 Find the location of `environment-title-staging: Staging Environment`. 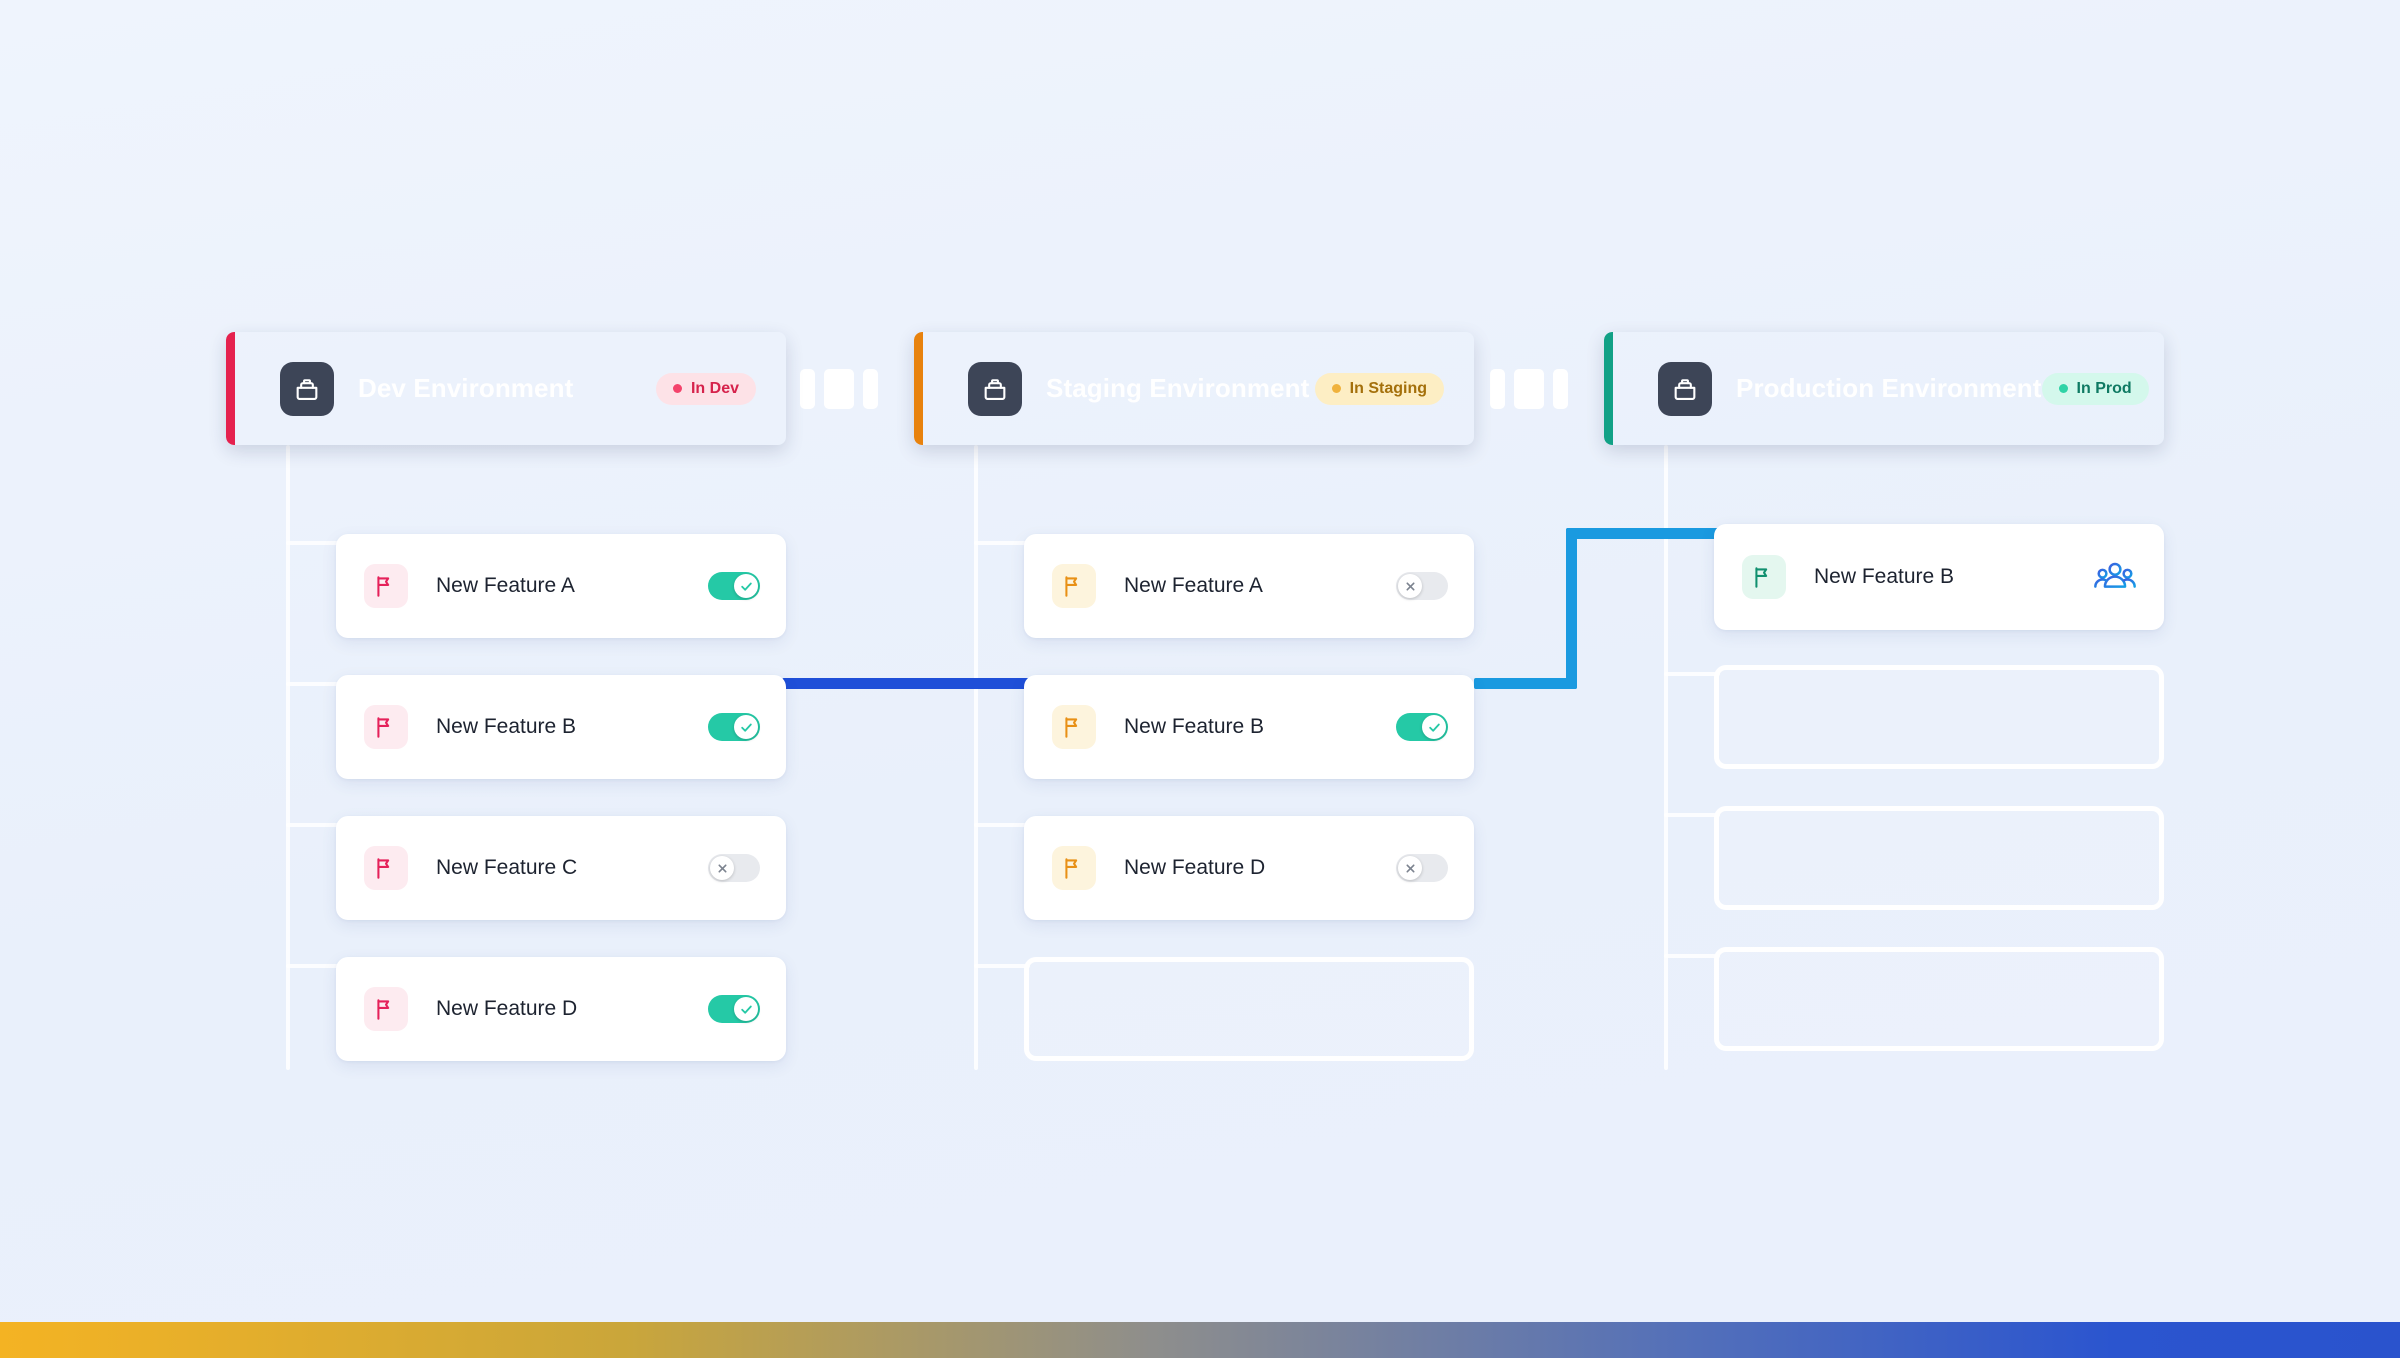

environment-title-staging: Staging Environment is located at coordinates (1178, 388).